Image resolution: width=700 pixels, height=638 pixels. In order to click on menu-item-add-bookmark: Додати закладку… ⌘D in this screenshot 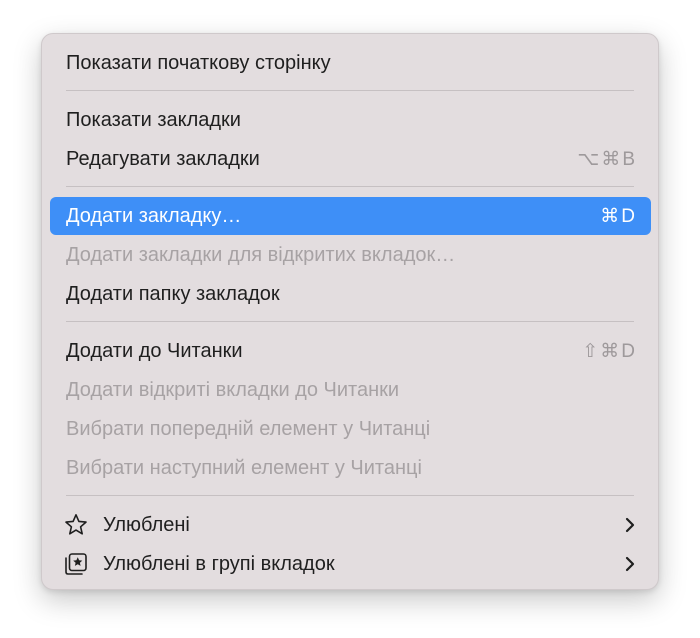, I will do `click(350, 216)`.